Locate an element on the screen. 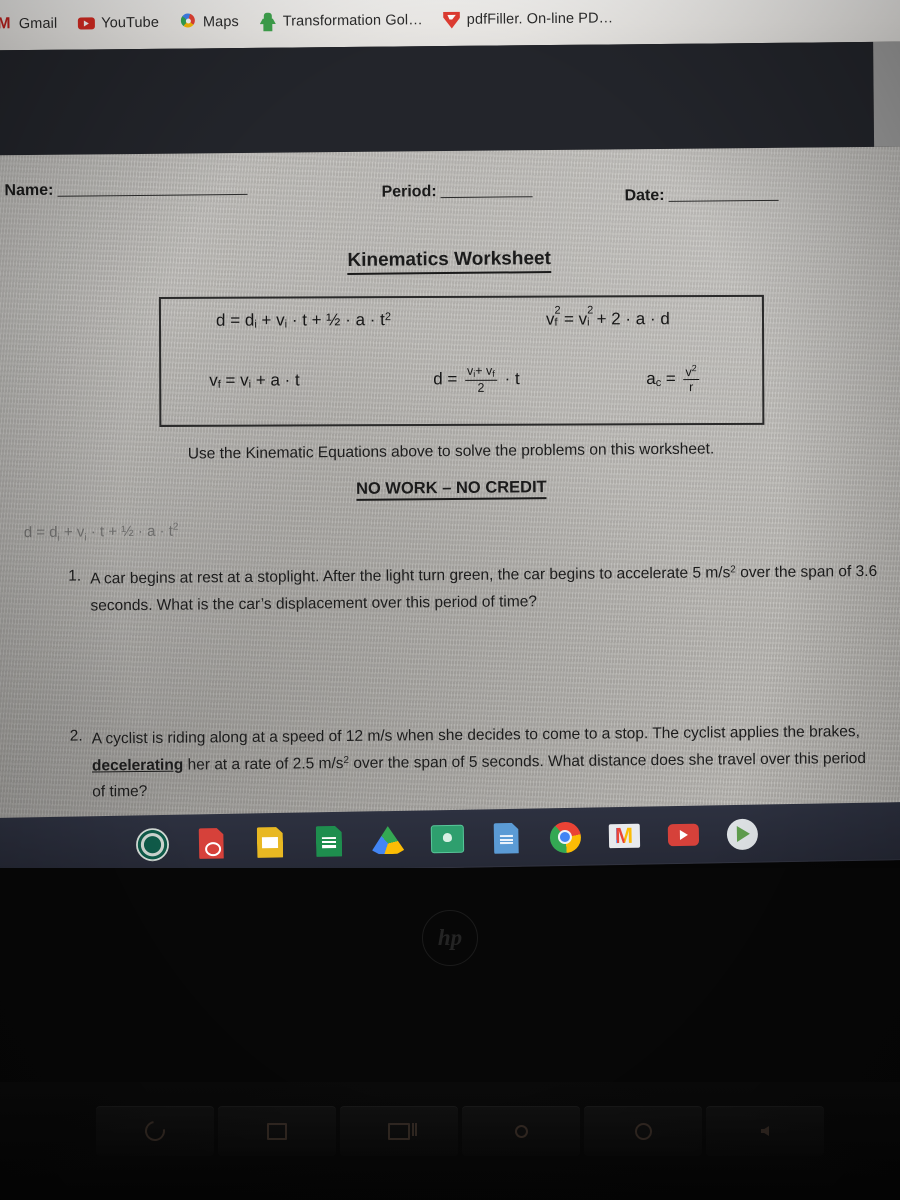 This screenshot has width=900, height=1200. gmail-icon is located at coordinates (623, 836).